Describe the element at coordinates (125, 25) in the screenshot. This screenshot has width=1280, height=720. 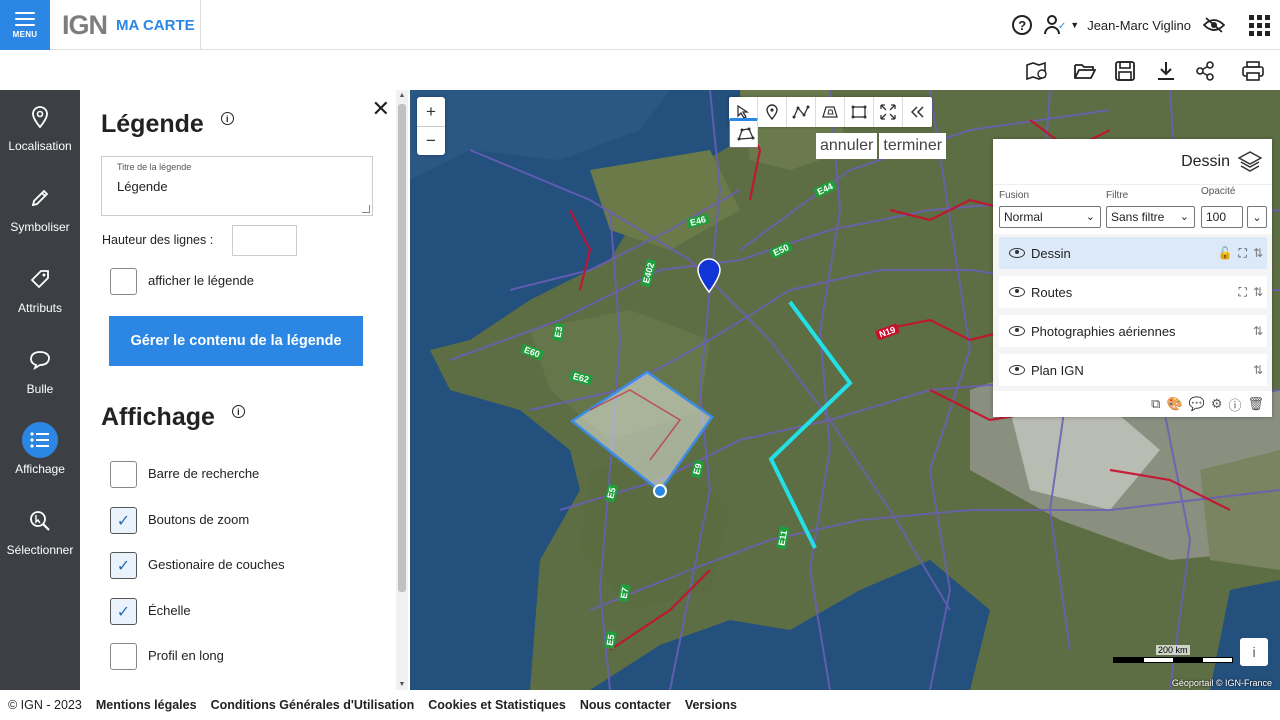
I see `brand: IGN MA CARTE` at that location.